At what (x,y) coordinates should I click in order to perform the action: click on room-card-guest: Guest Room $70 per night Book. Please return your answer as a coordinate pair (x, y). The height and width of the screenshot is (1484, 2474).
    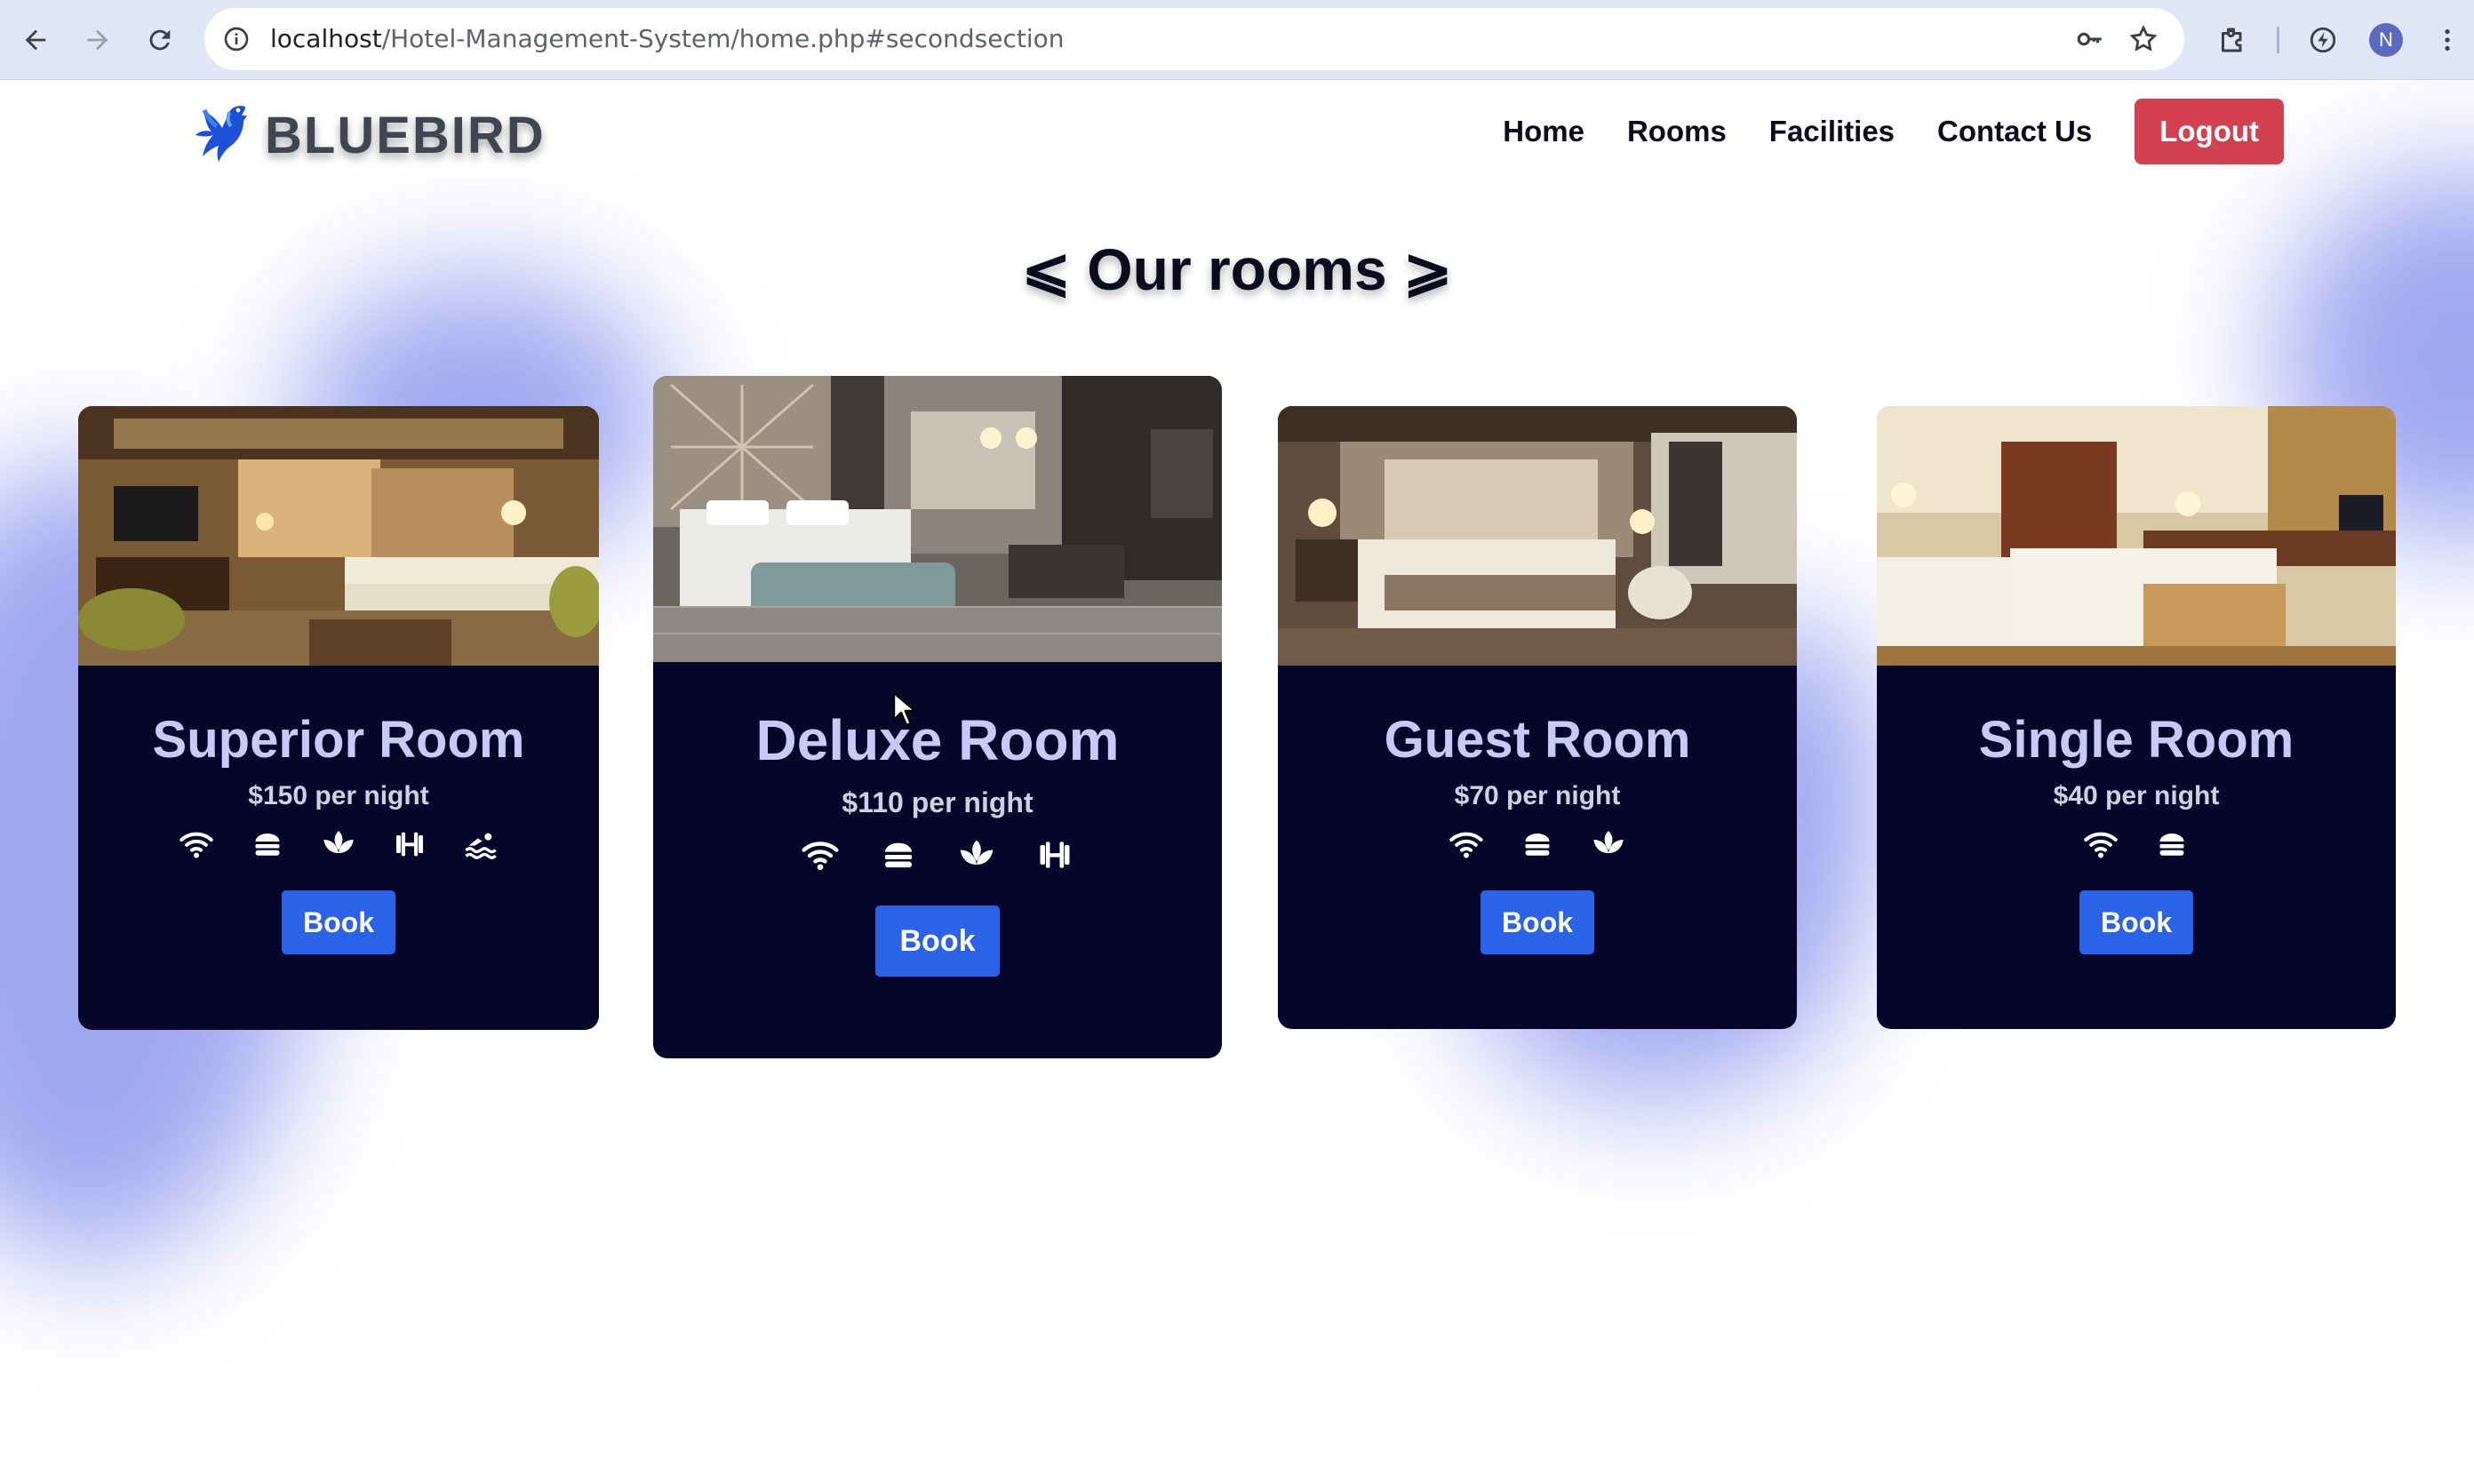
    Looking at the image, I should click on (1537, 717).